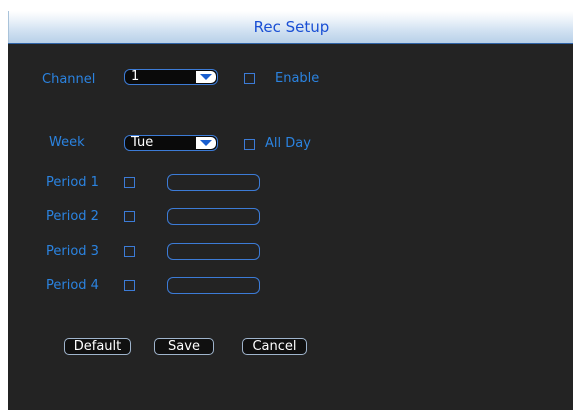  I want to click on period-4-checkbox, so click(129, 285).